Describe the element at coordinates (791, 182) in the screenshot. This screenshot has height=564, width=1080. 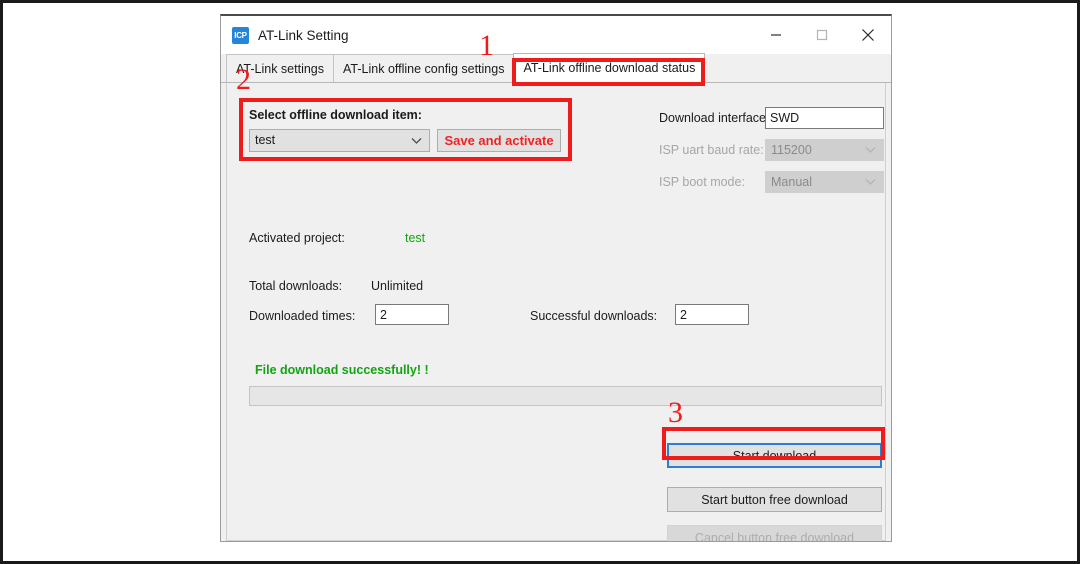
I see `isp-boot-mode-value: Manual` at that location.